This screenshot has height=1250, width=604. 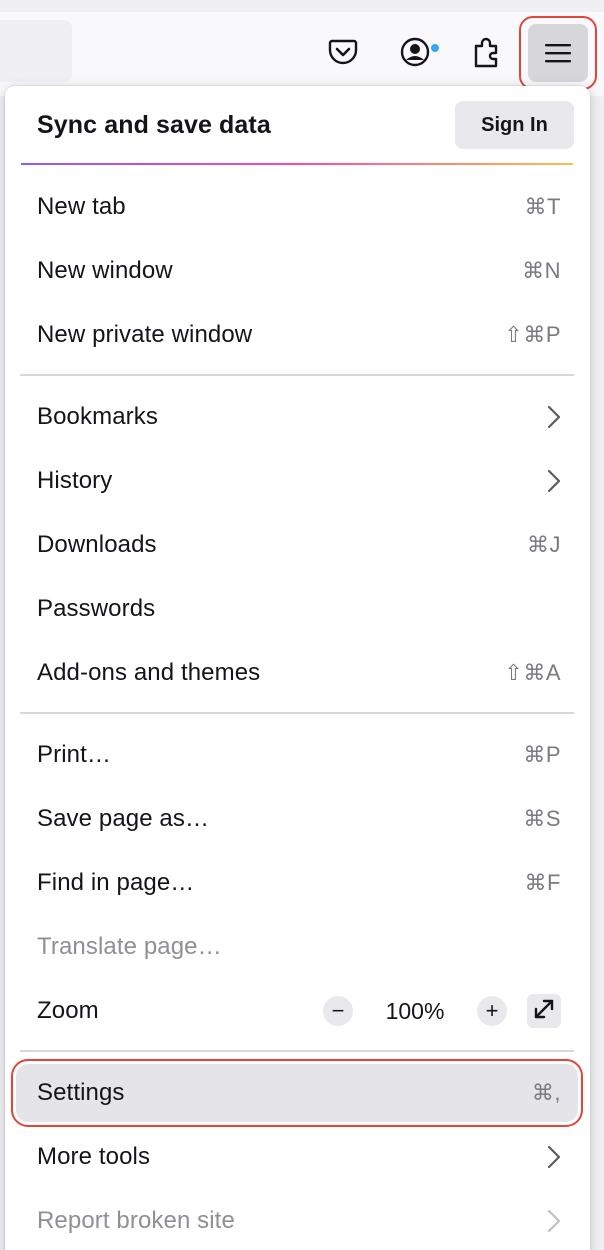 I want to click on menu-item-passwords: Passwords, so click(x=297, y=609).